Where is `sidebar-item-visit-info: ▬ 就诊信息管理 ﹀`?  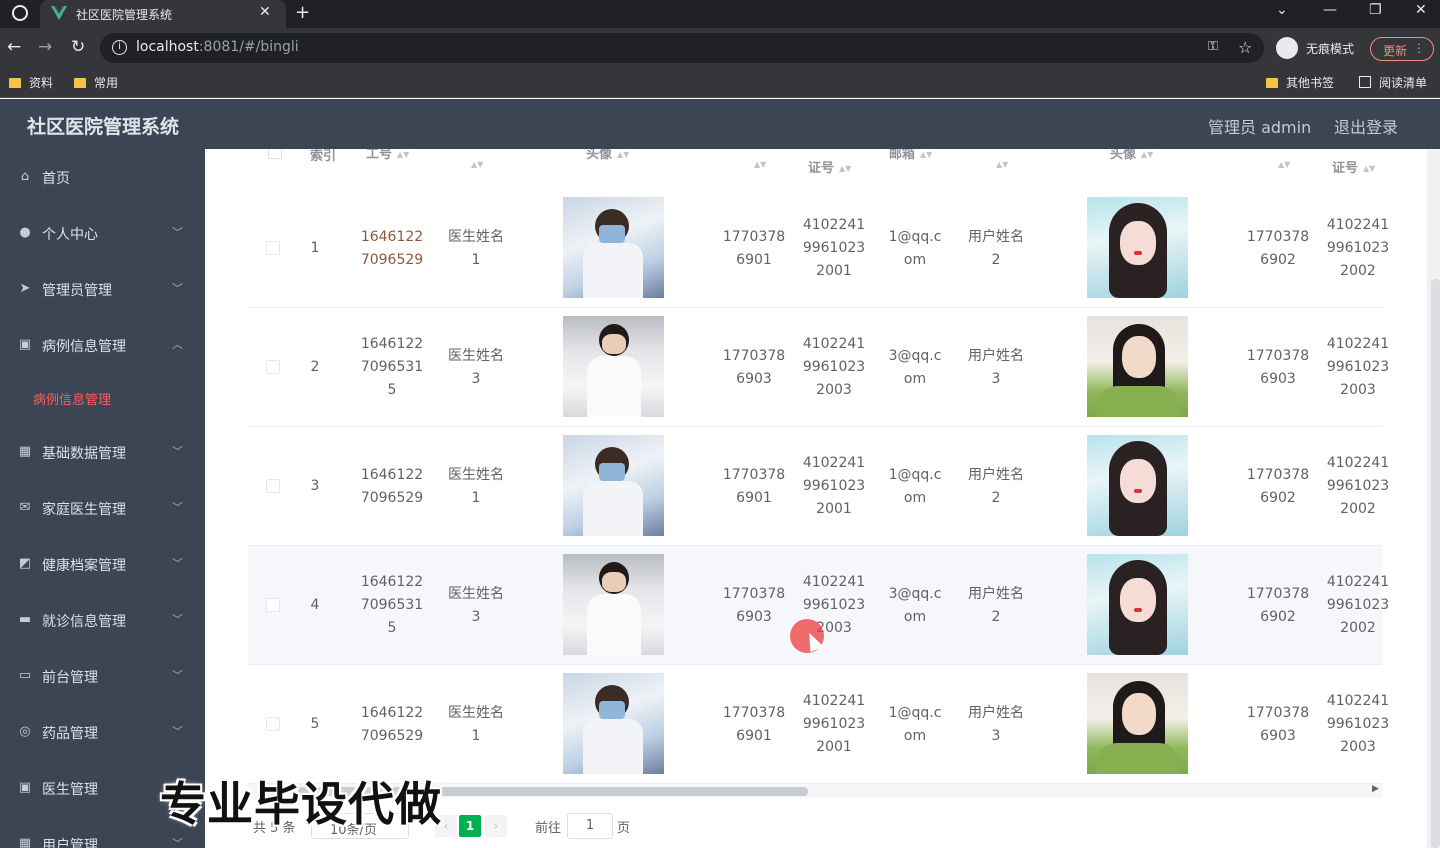 sidebar-item-visit-info: ▬ 就诊信息管理 ﹀ is located at coordinates (102, 620).